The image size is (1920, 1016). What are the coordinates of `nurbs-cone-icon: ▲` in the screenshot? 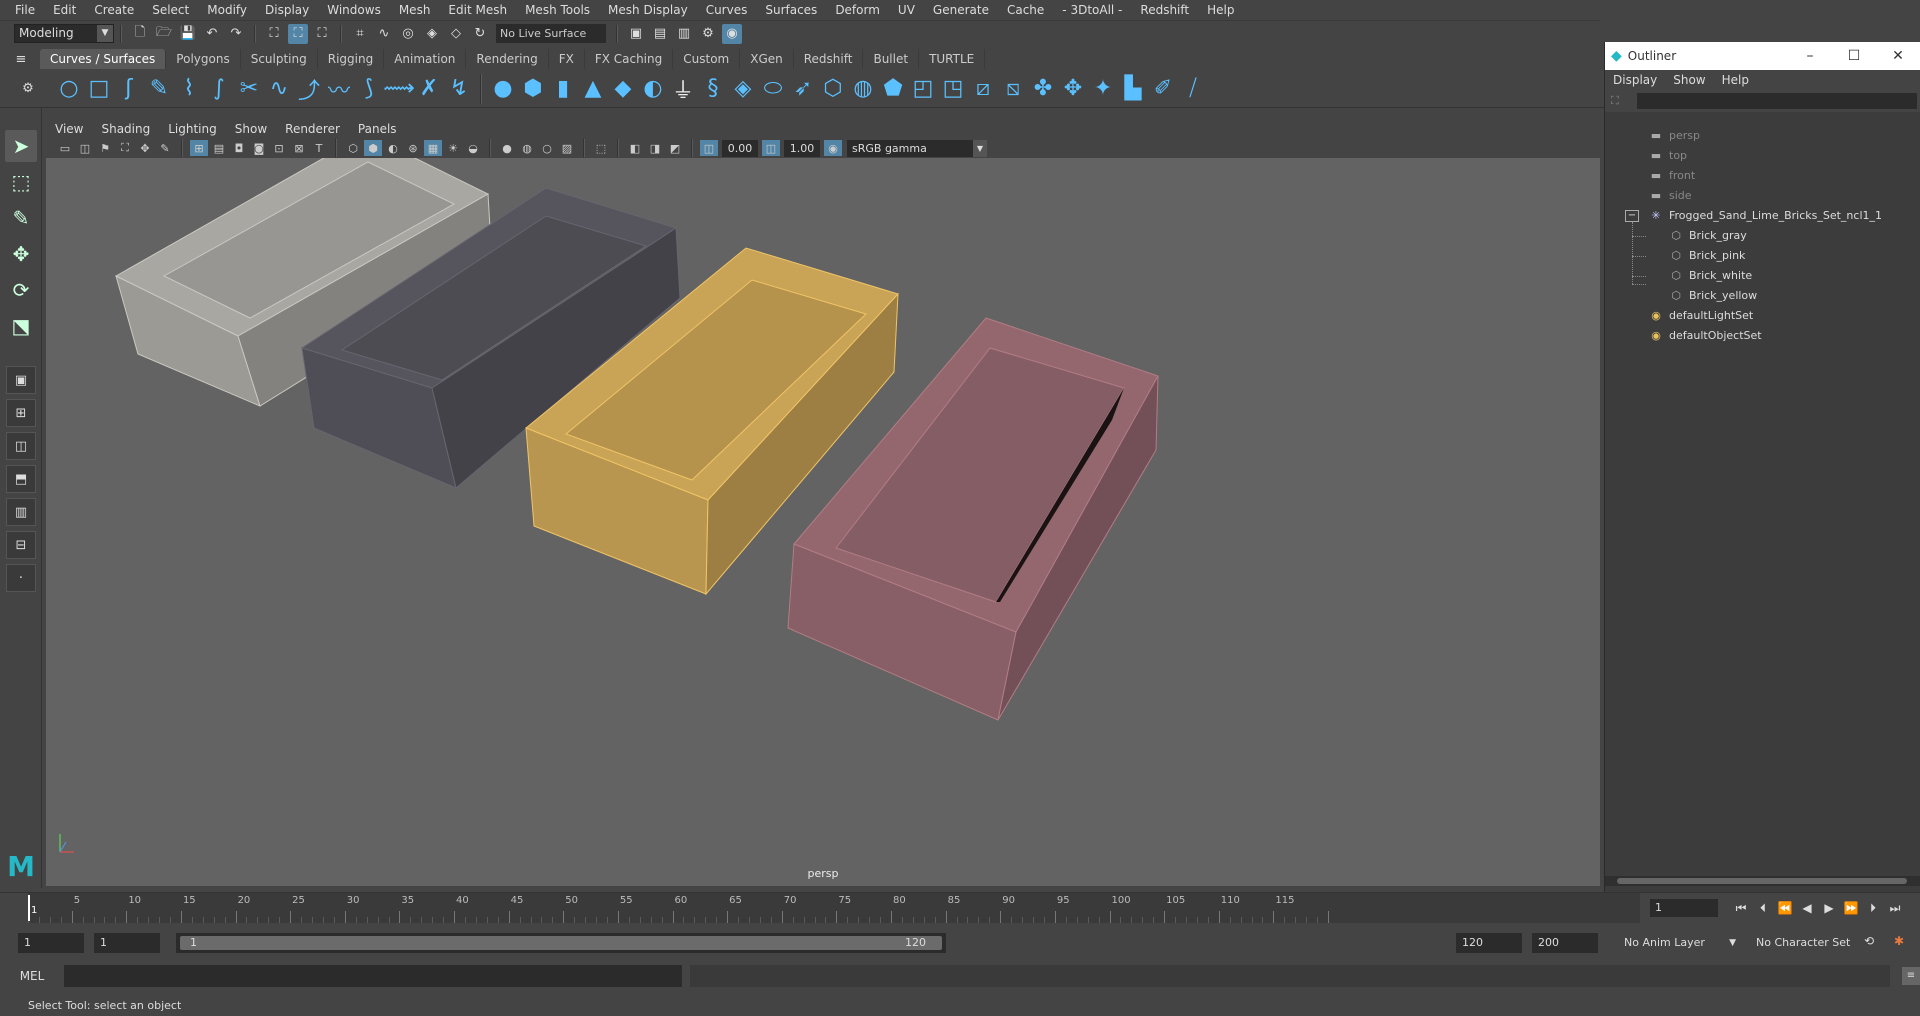 It's located at (593, 89).